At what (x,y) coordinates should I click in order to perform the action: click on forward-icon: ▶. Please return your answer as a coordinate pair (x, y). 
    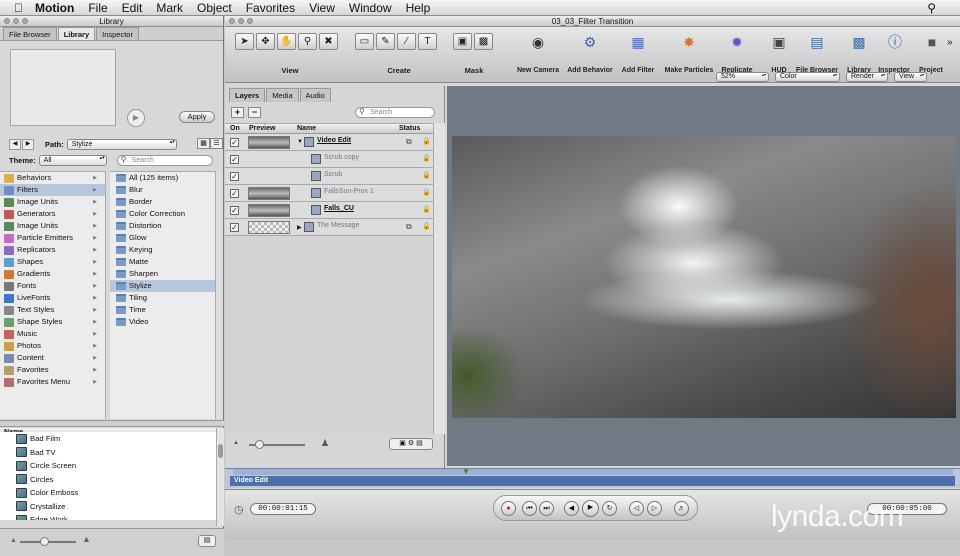
    Looking at the image, I should click on (28, 144).